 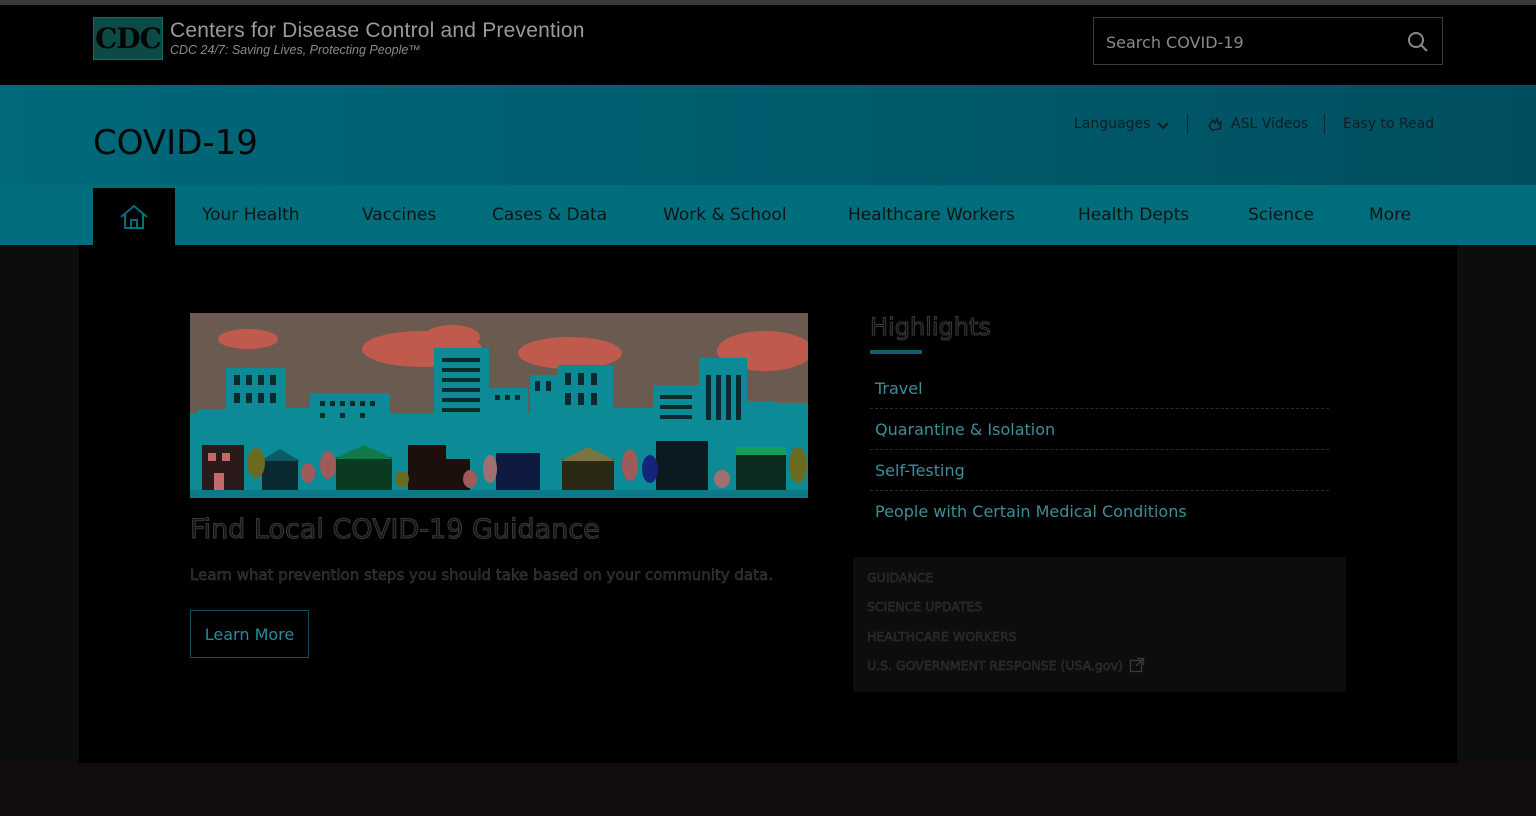 I want to click on easy-to-read-link: Easy to Read, so click(x=1388, y=124).